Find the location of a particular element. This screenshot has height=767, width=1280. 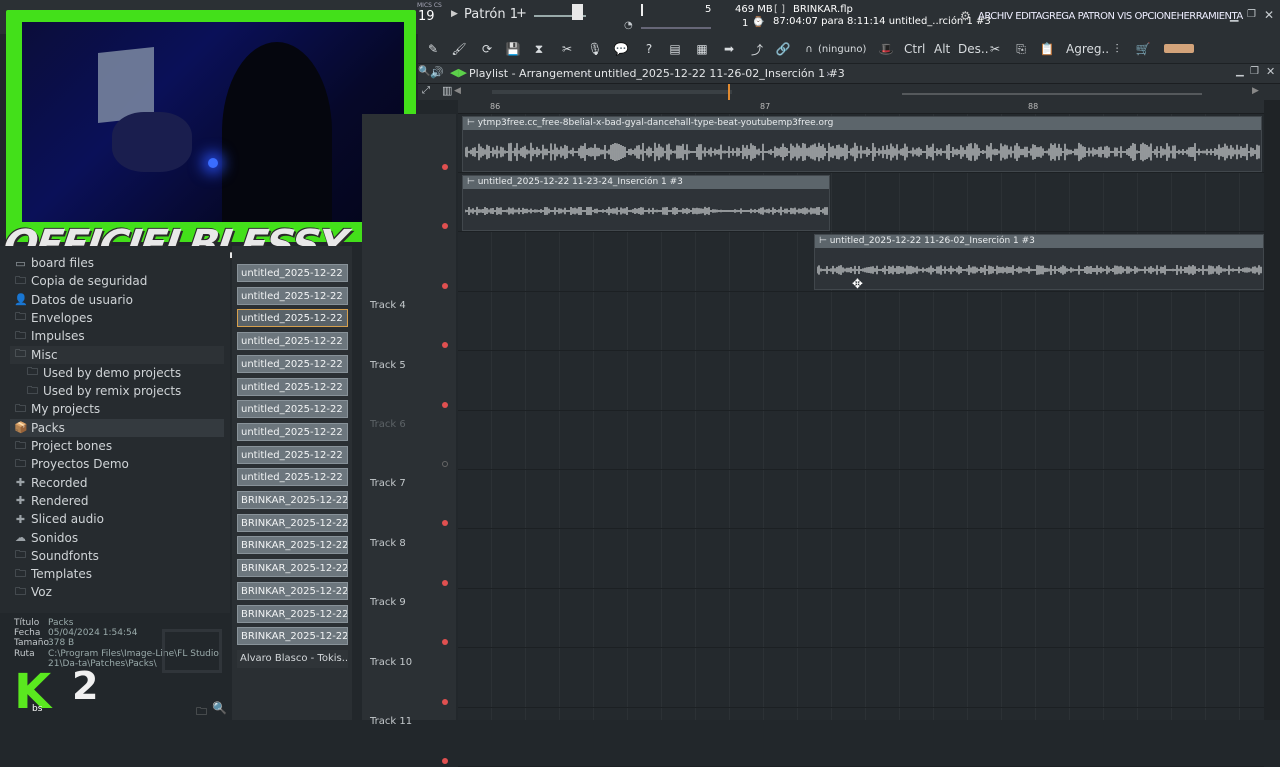

menu-opciones: OPCIONE is located at coordinates (1155, 16).